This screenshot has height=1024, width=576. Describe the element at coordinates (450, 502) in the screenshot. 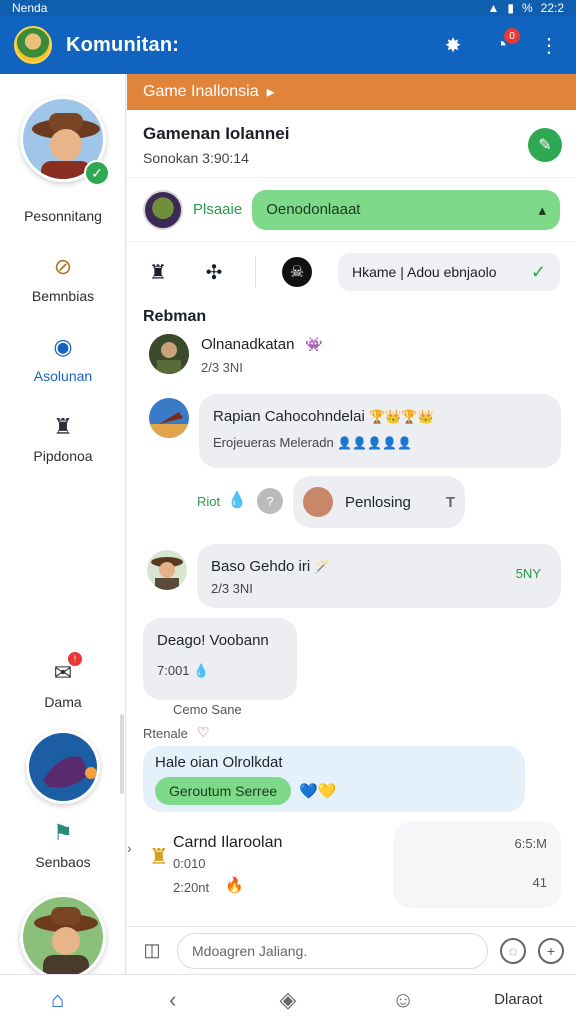

I see `pin-icon: T` at that location.